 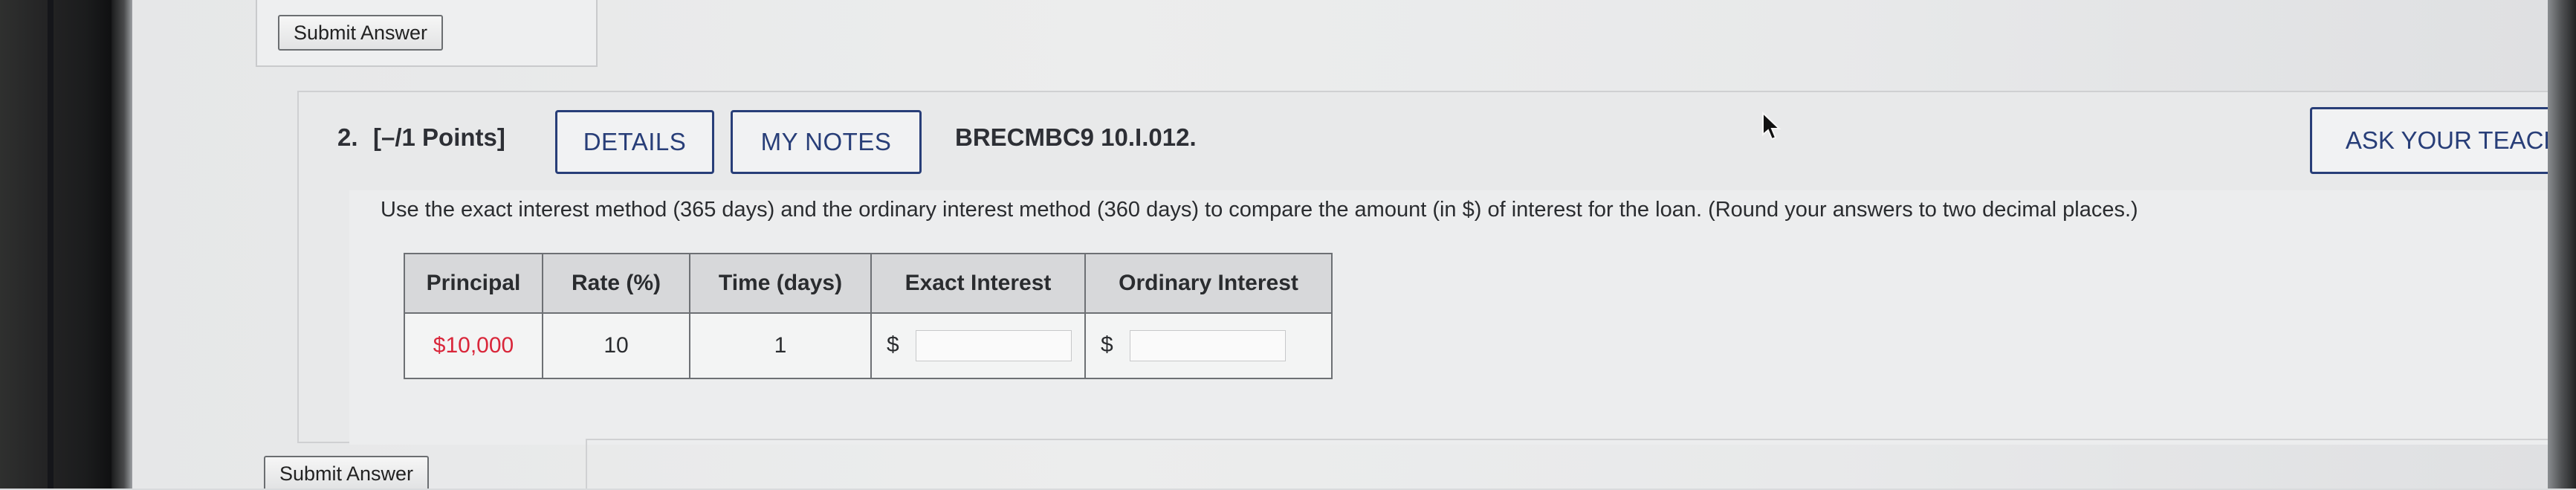 I want to click on mouse-pointer-icon, so click(x=1771, y=126).